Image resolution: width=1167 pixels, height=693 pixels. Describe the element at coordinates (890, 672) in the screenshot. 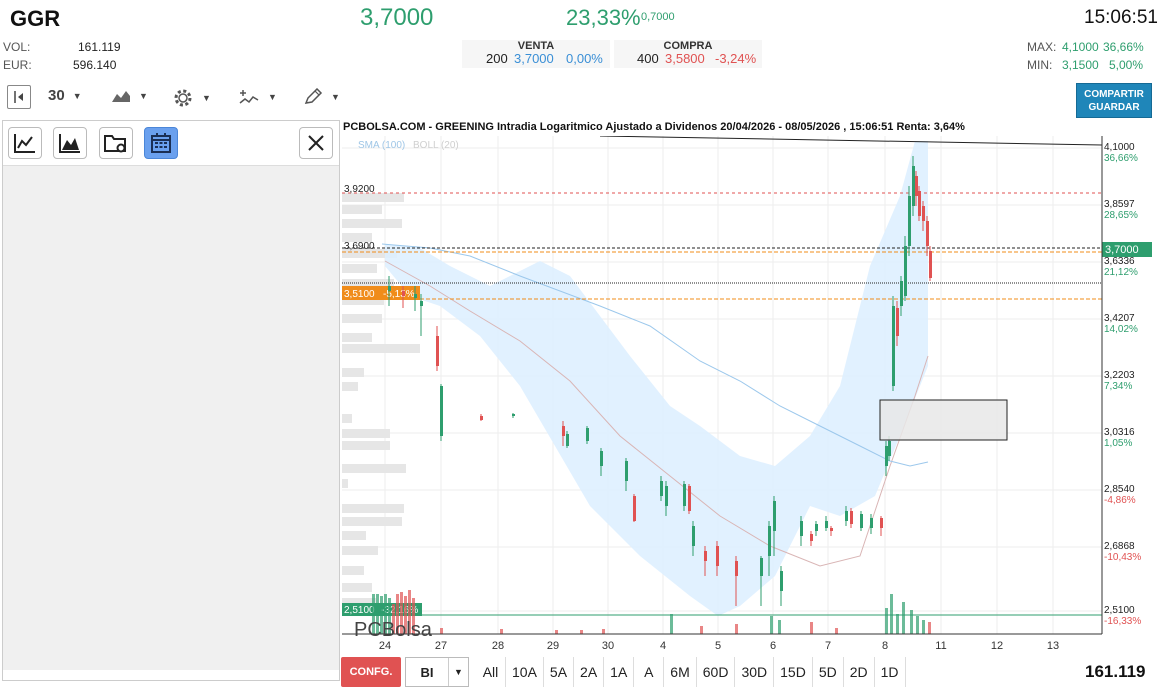

I see `timeframe-1d: 1D` at that location.